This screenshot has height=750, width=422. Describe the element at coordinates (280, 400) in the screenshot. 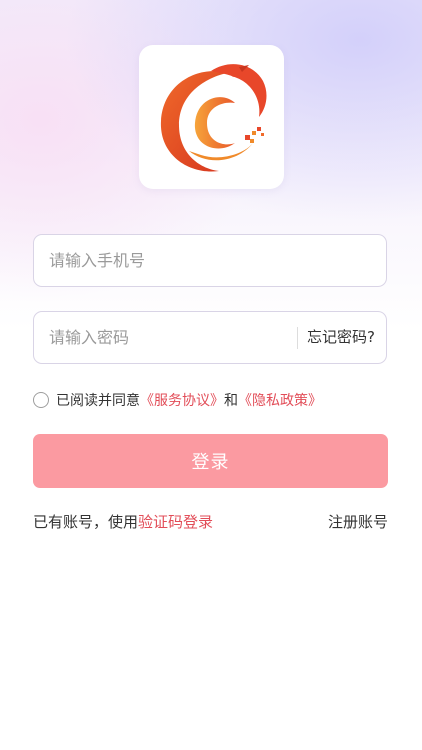

I see `privacy-policy-link: 《隐私政策》` at that location.